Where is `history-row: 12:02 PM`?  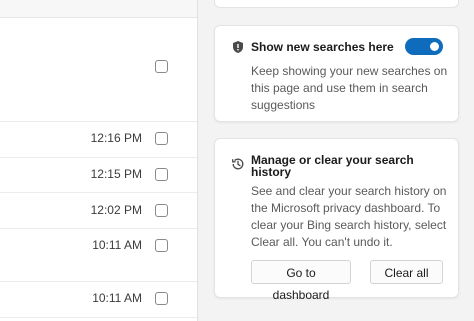 history-row: 12:02 PM is located at coordinates (98, 210).